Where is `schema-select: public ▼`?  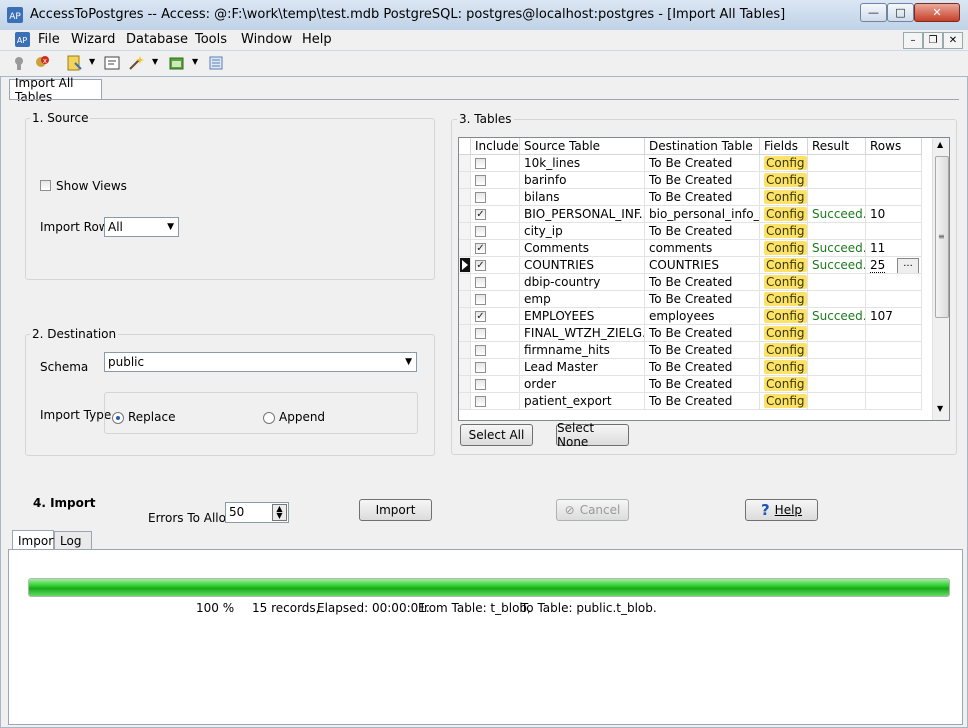 schema-select: public ▼ is located at coordinates (260, 362).